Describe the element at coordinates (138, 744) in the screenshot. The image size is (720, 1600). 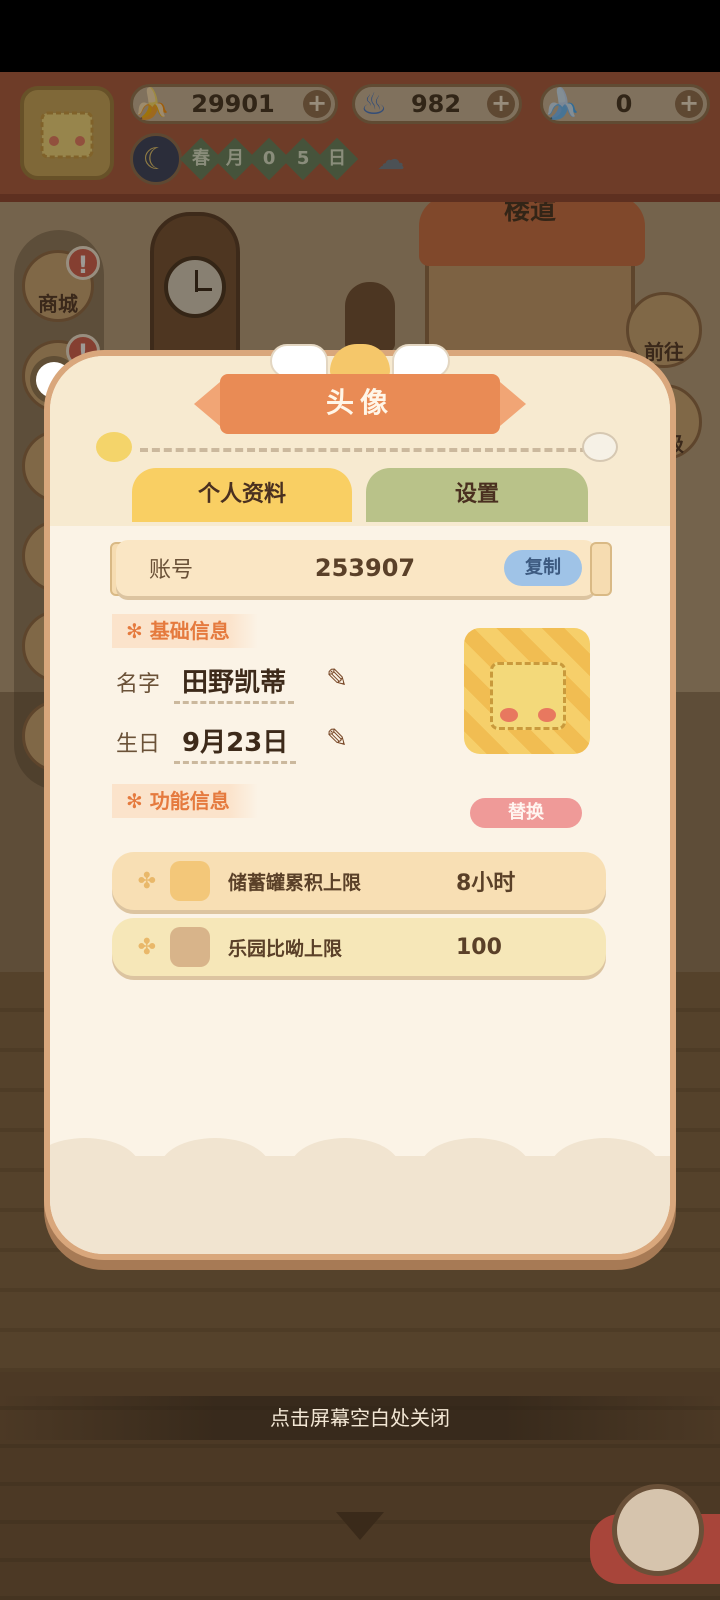
I see `birthday-label: 生日` at that location.